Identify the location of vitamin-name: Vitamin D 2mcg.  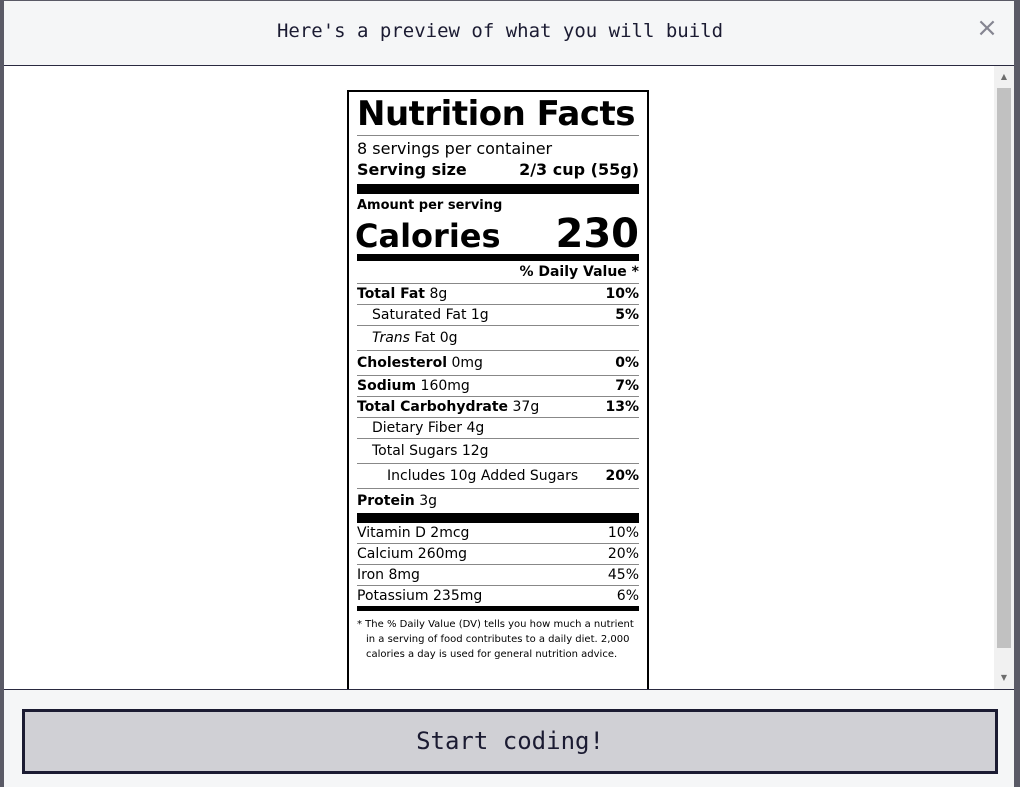
(413, 533).